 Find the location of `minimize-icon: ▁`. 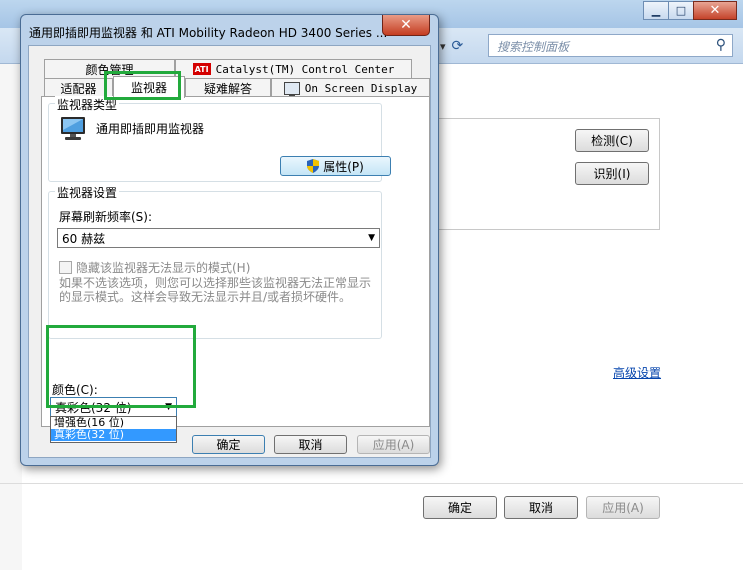

minimize-icon: ▁ is located at coordinates (656, 10).